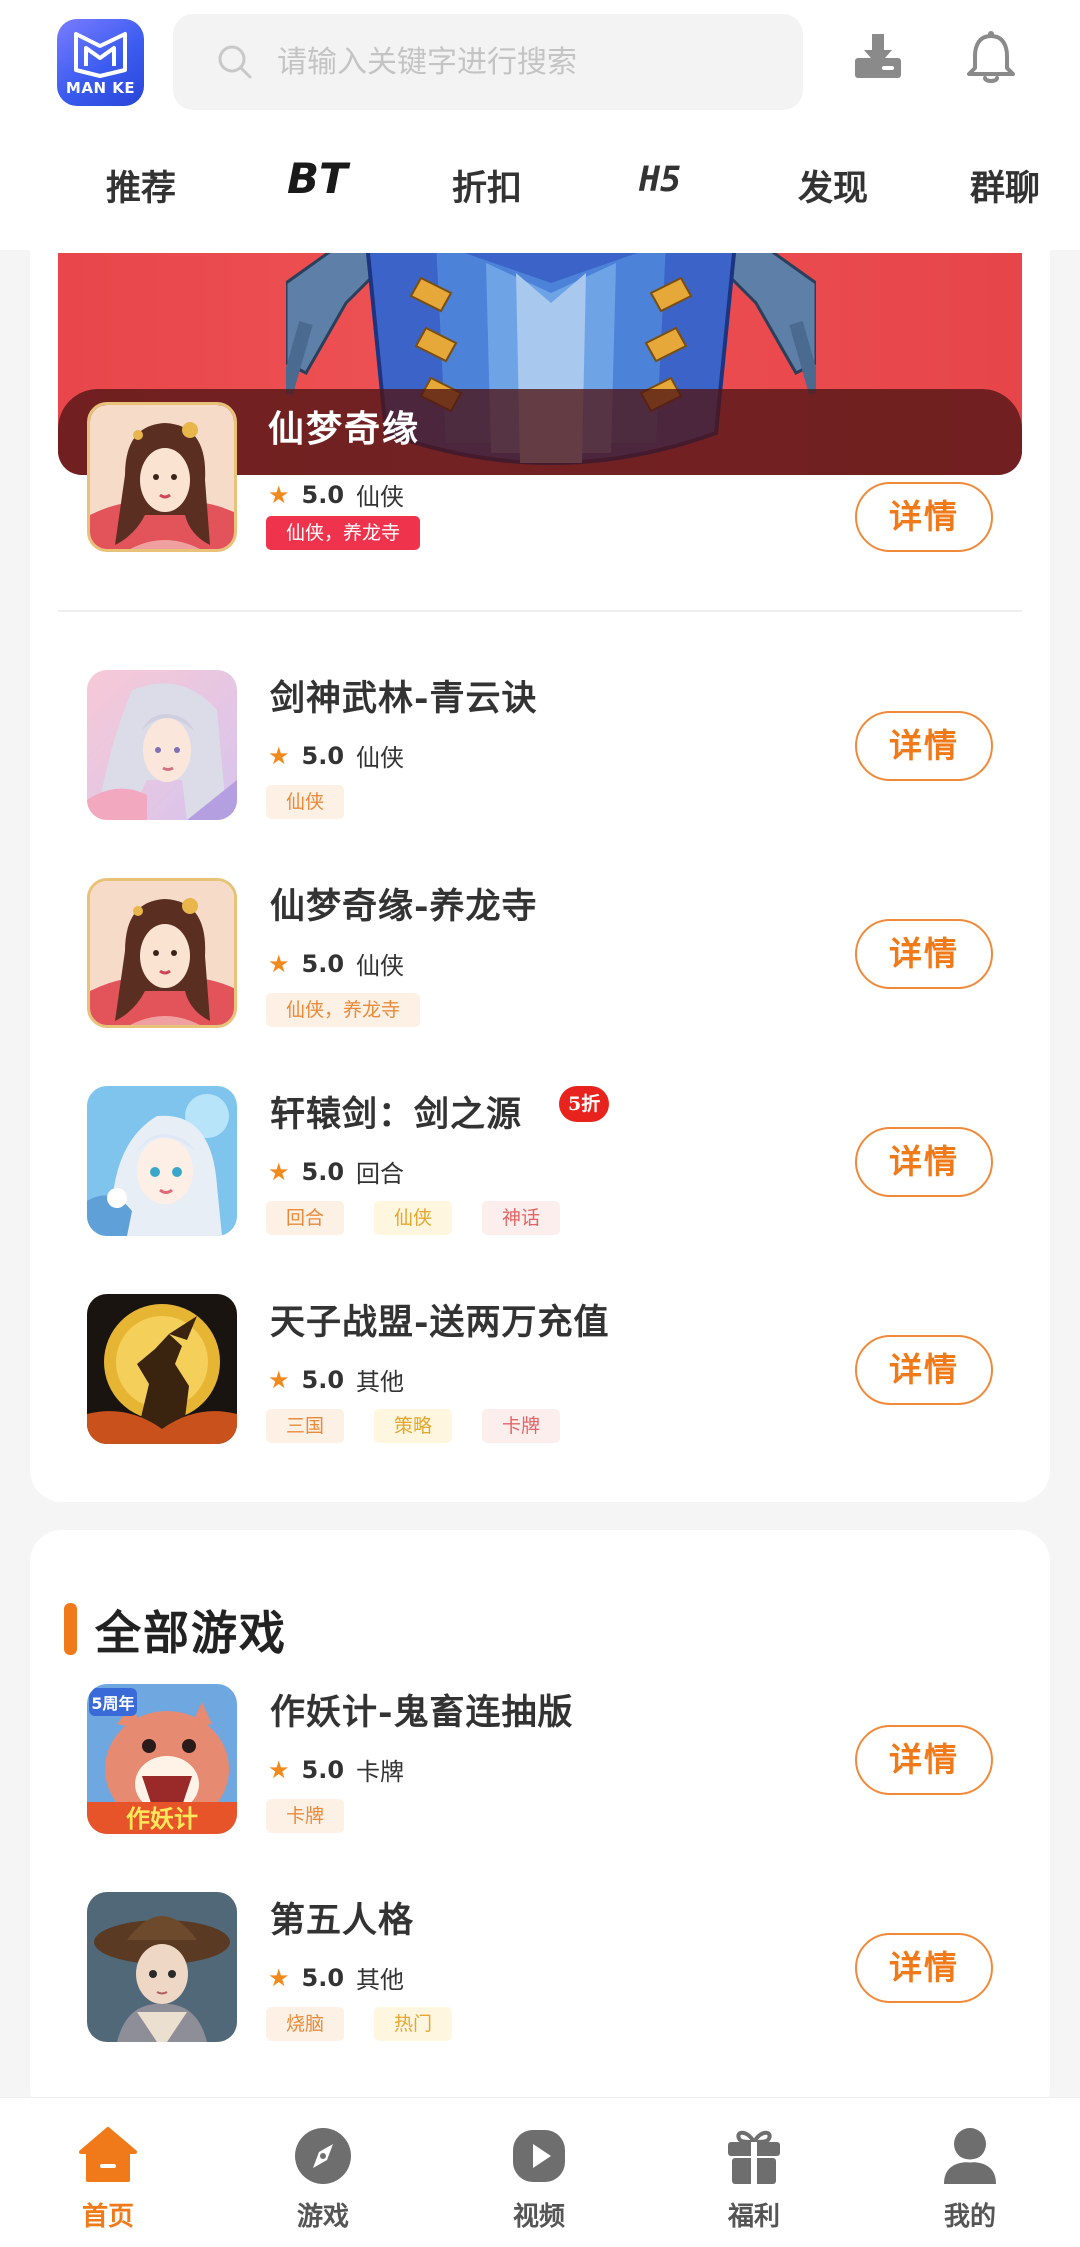  What do you see at coordinates (540, 125) in the screenshot?
I see `app-header: MAN KE 推荐 BT 折扣 H5 发现 群聊` at bounding box center [540, 125].